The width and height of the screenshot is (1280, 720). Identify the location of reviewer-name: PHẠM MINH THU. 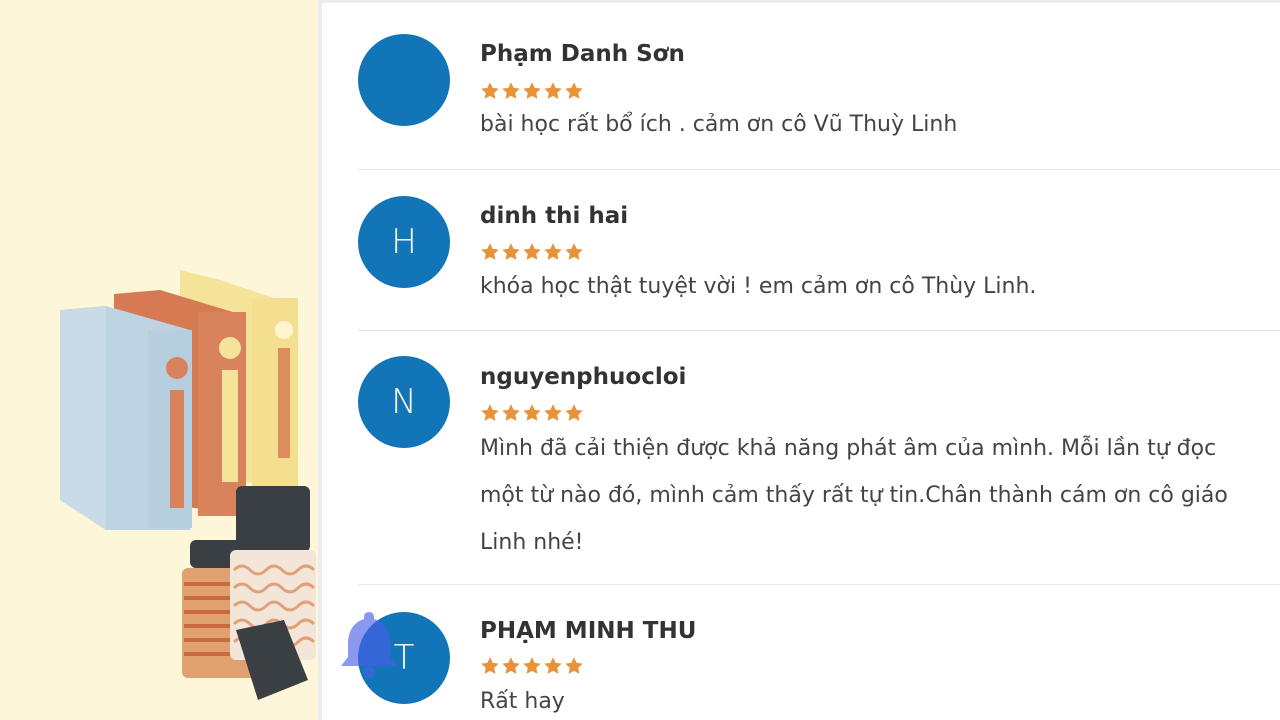
(588, 631).